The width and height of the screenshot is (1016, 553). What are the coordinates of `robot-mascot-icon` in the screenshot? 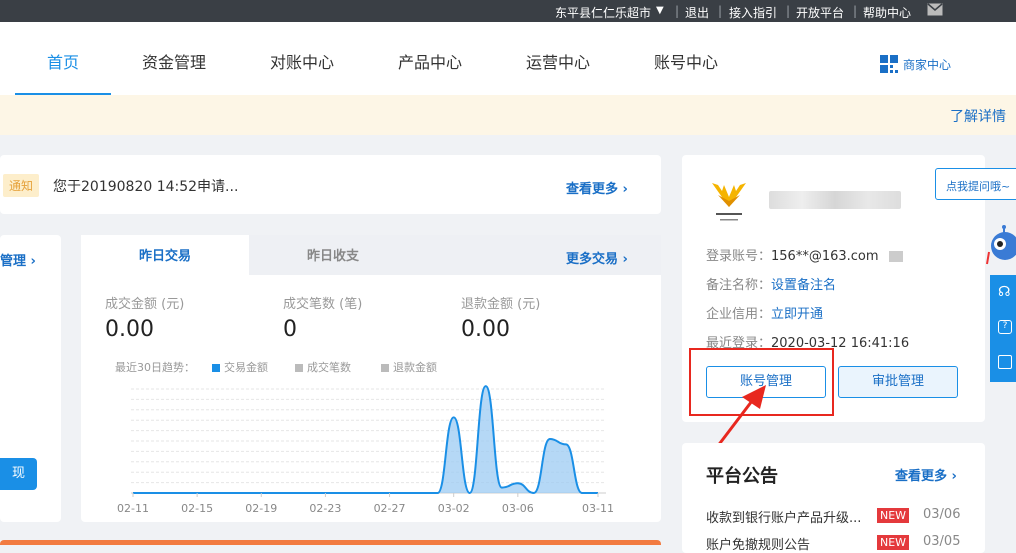 It's located at (1000, 251).